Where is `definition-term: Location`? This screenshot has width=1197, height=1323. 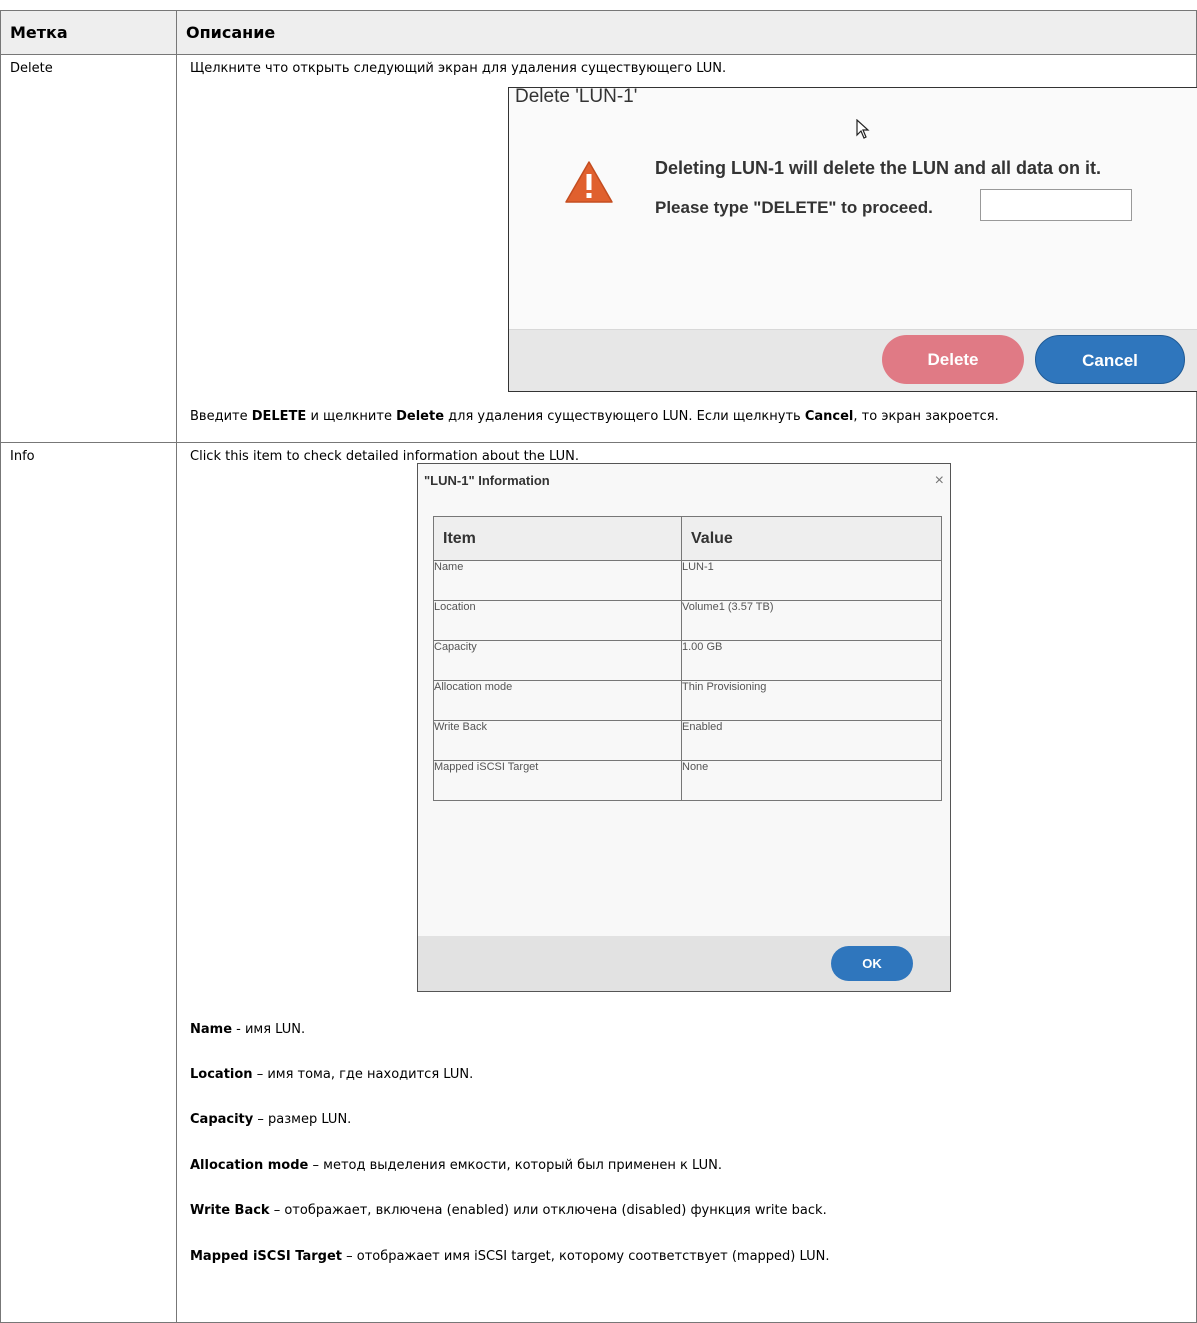
definition-term: Location is located at coordinates (221, 1074).